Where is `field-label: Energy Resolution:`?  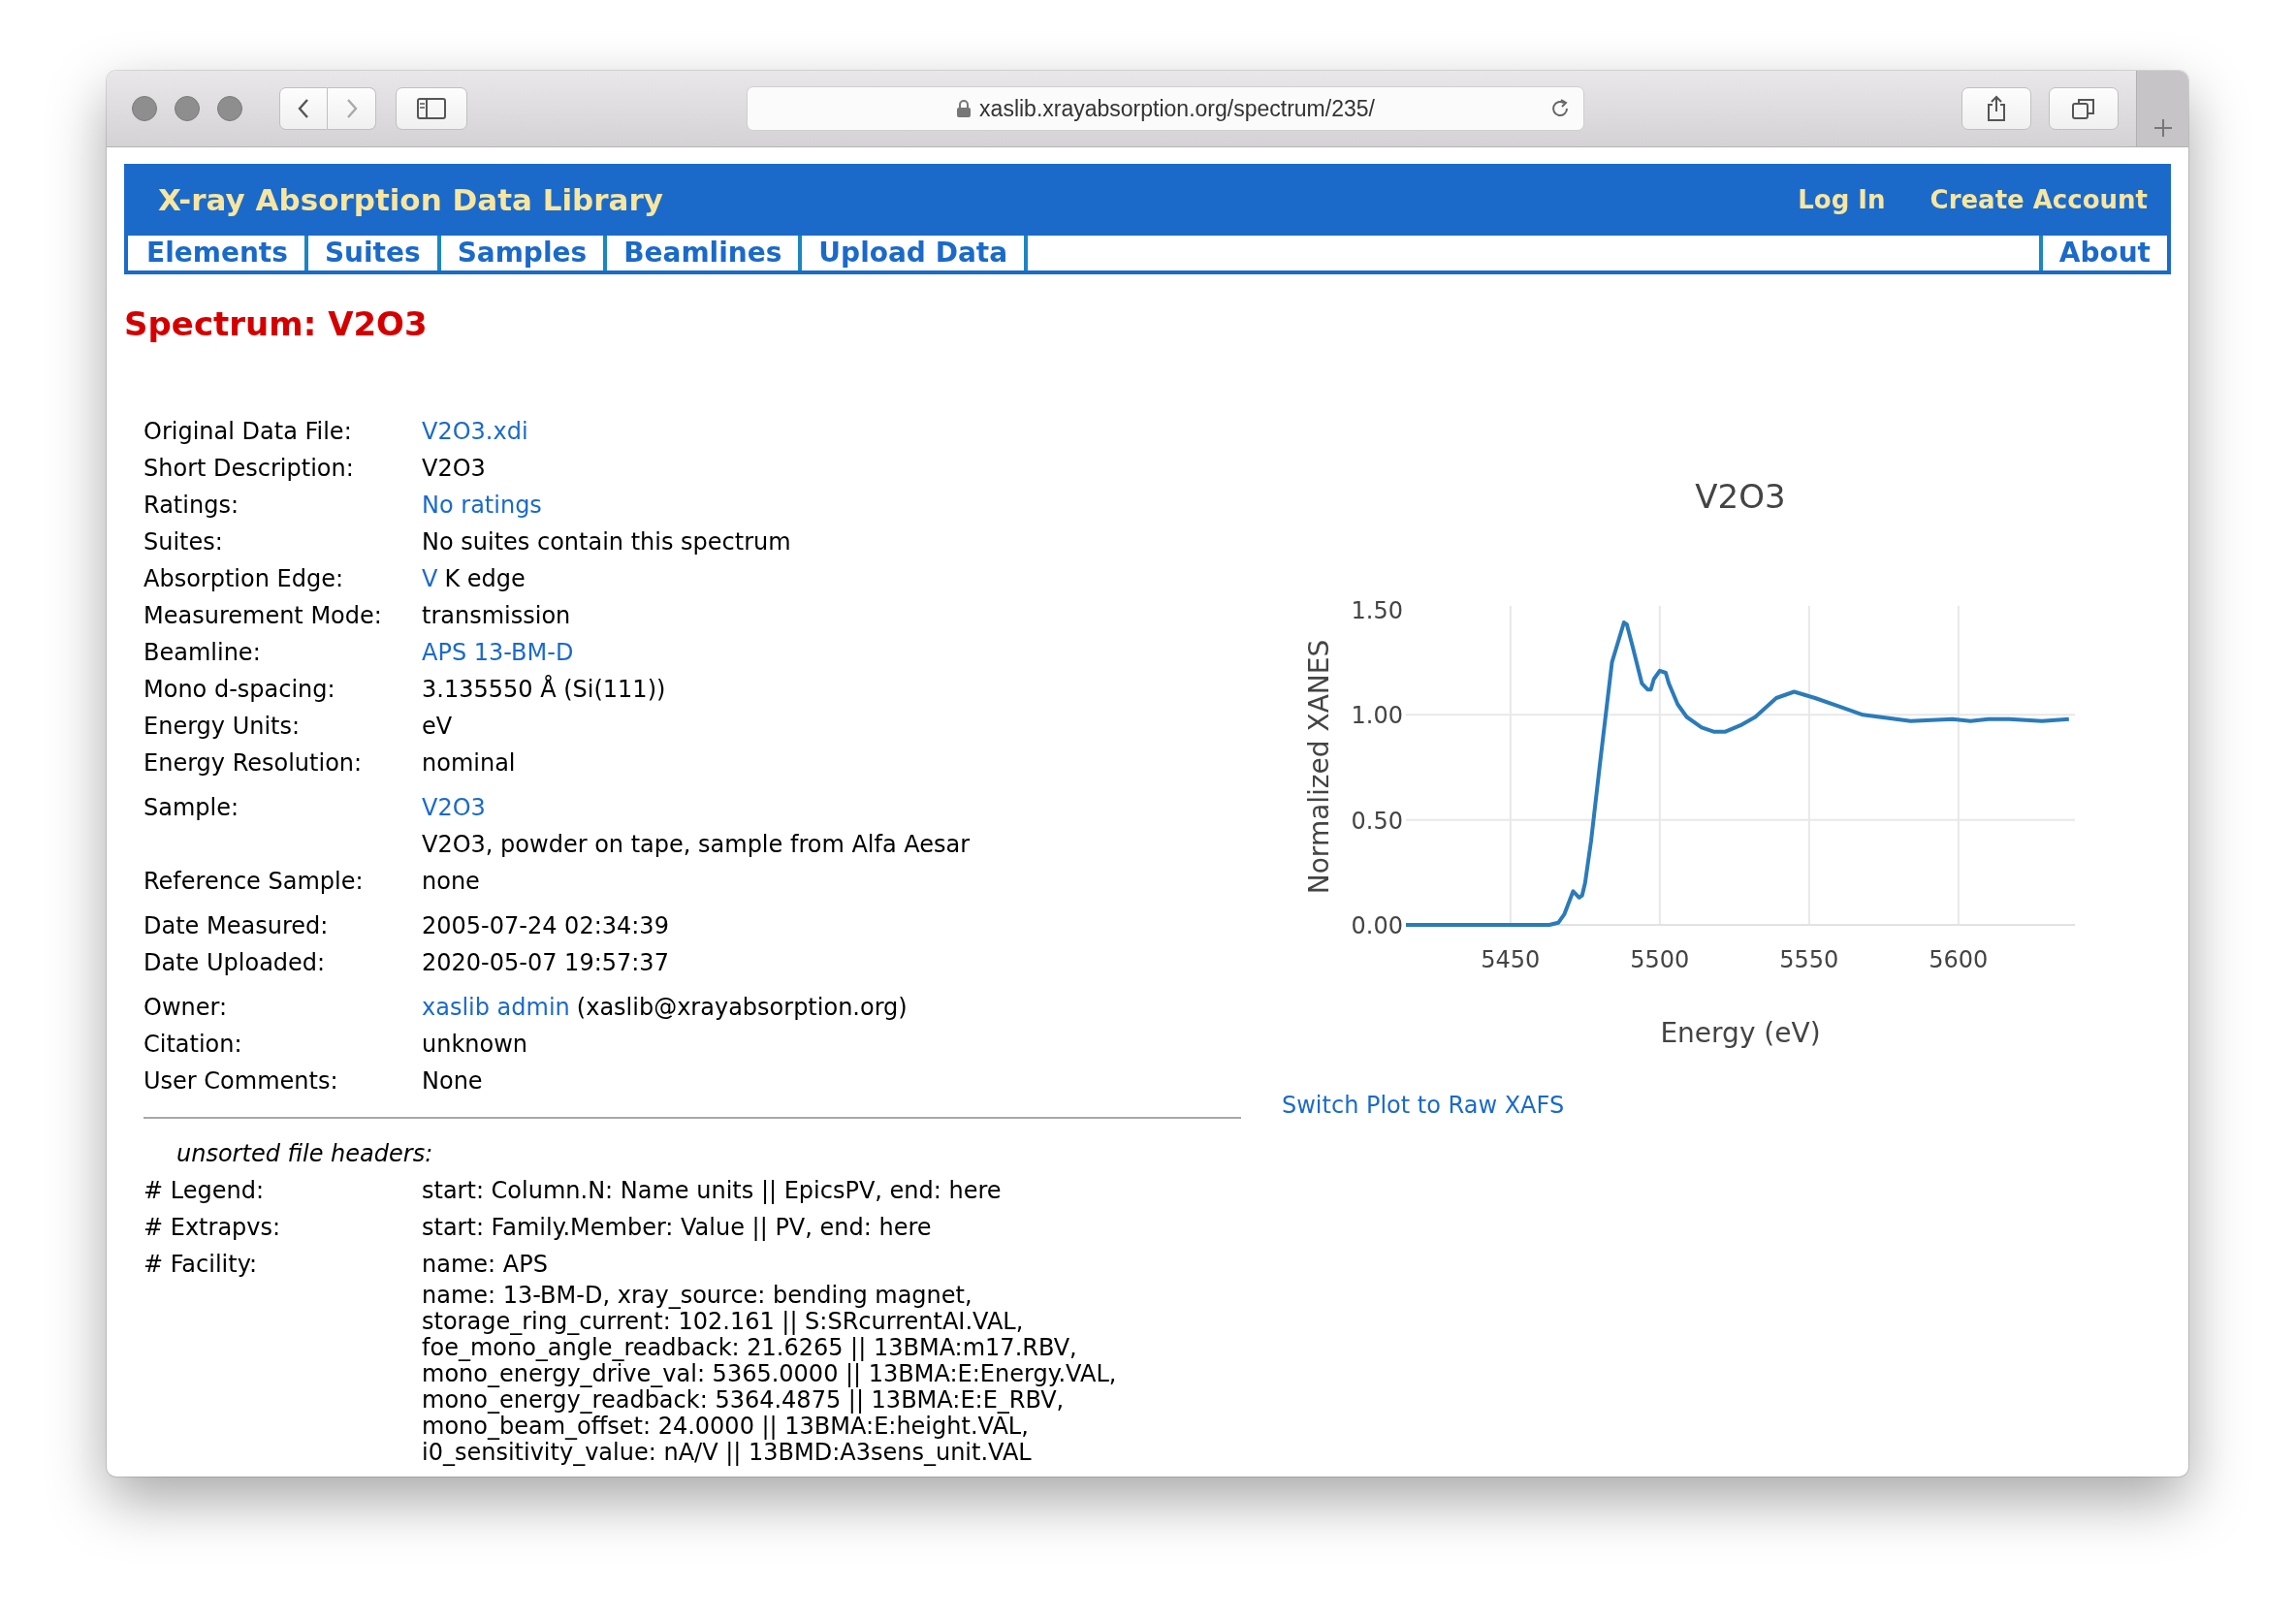 field-label: Energy Resolution: is located at coordinates (254, 763).